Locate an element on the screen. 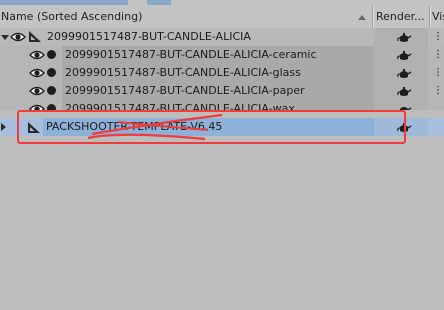 The height and width of the screenshot is (310, 444). tree-row-group: 2099901517487-BUT-CANDLE-ALICIA is located at coordinates (222, 37).